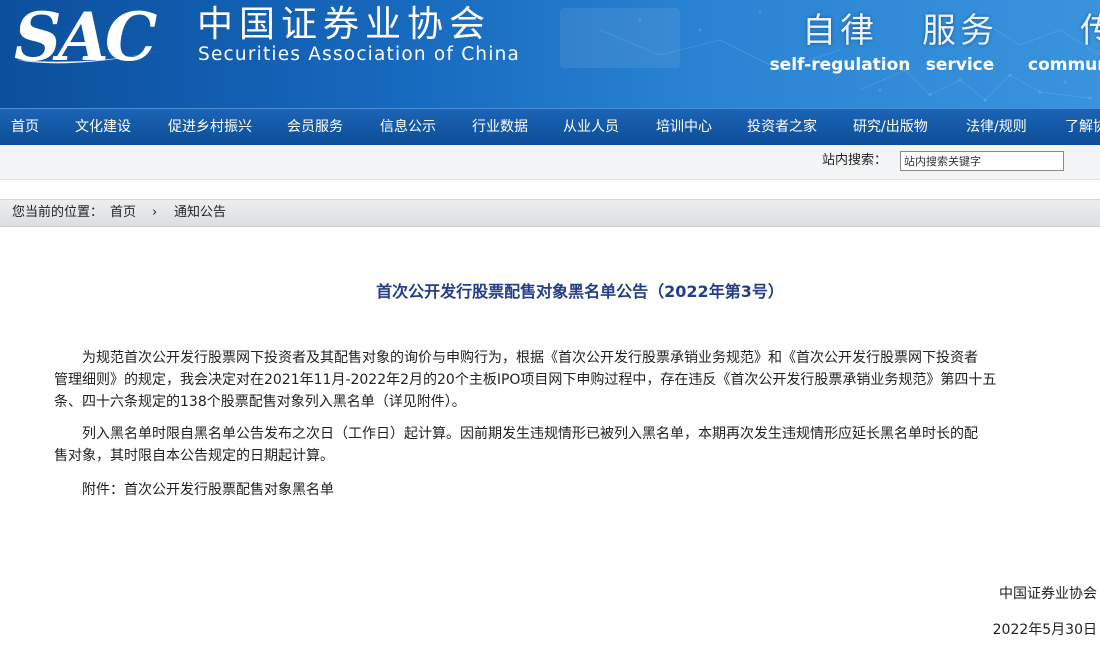 The image size is (1100, 647). Describe the element at coordinates (123, 213) in the screenshot. I see `breadcrumb-home-link: 首页` at that location.